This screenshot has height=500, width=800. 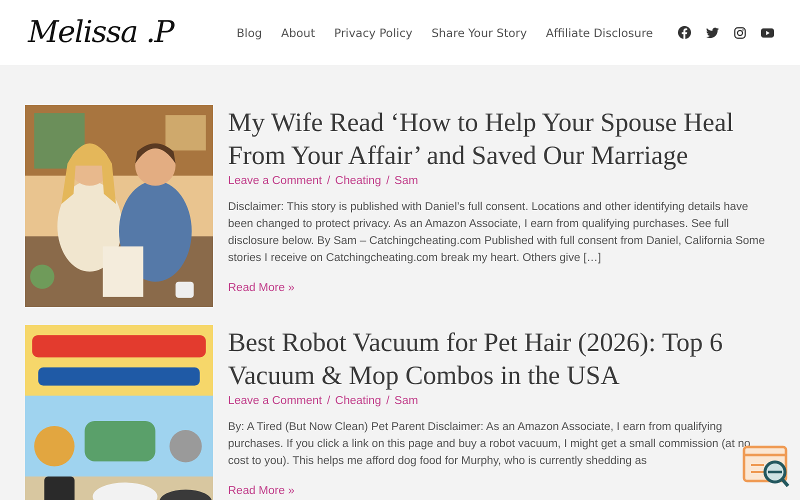 I want to click on search-document-icon, so click(x=767, y=467).